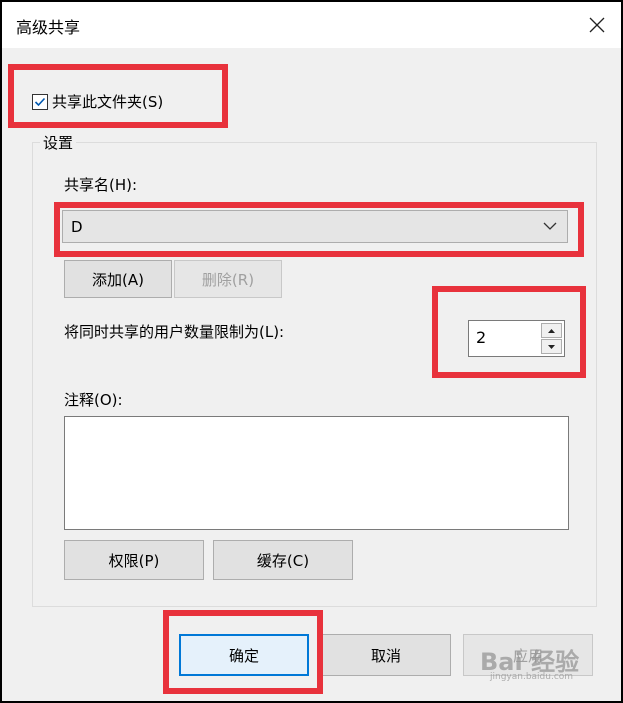  Describe the element at coordinates (77, 226) in the screenshot. I see `share-name-value: D` at that location.